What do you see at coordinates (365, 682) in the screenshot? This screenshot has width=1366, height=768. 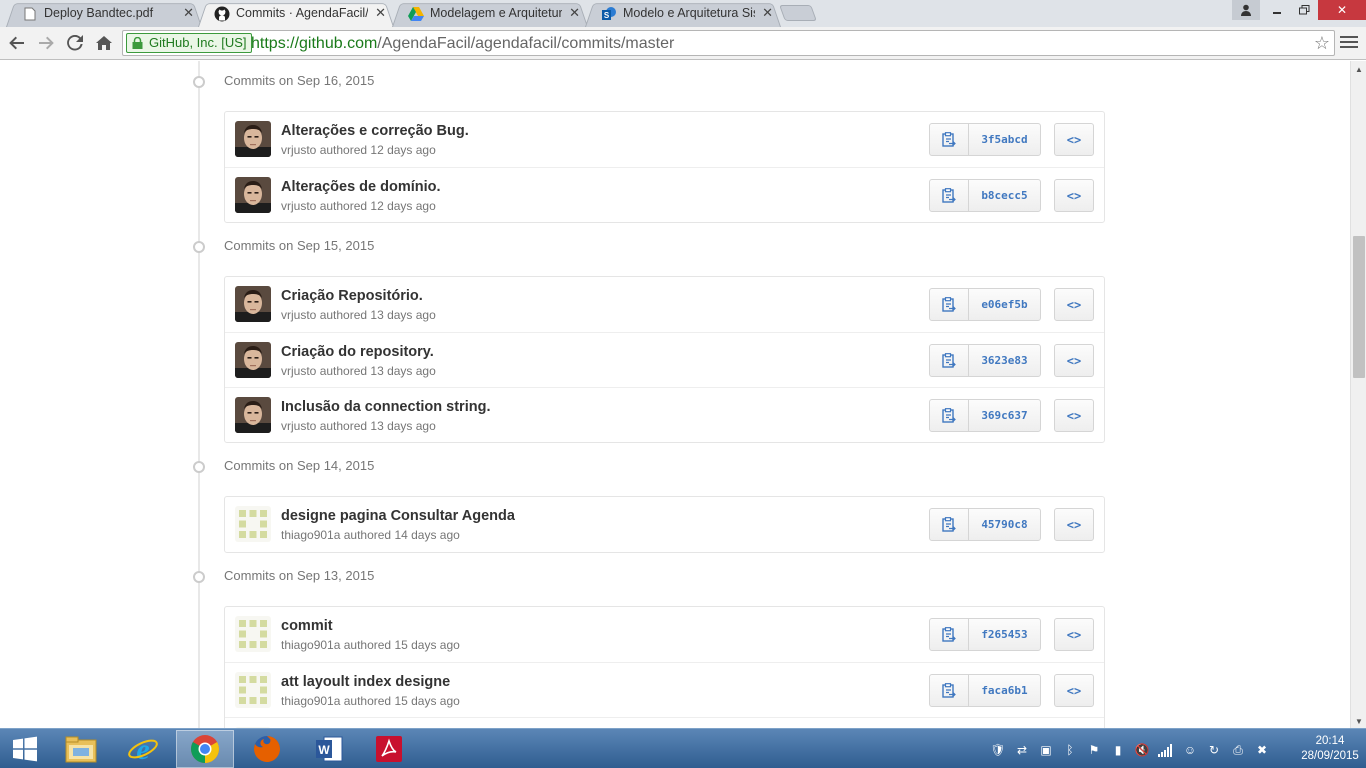 I see `commit-message-link: att layoult index designe` at bounding box center [365, 682].